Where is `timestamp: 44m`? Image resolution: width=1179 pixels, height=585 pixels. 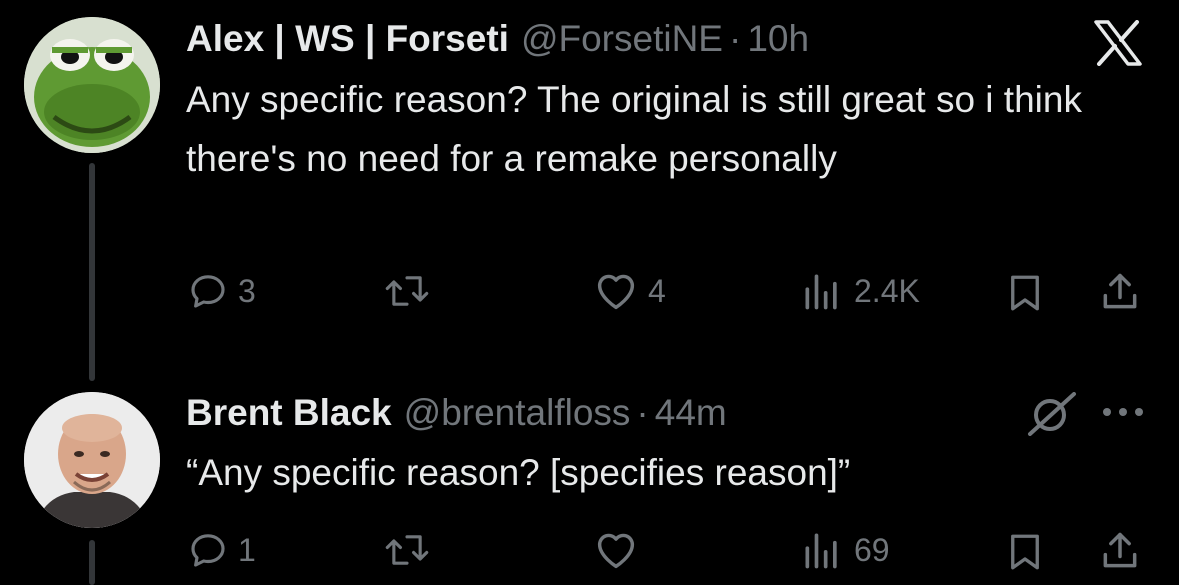 timestamp: 44m is located at coordinates (691, 413).